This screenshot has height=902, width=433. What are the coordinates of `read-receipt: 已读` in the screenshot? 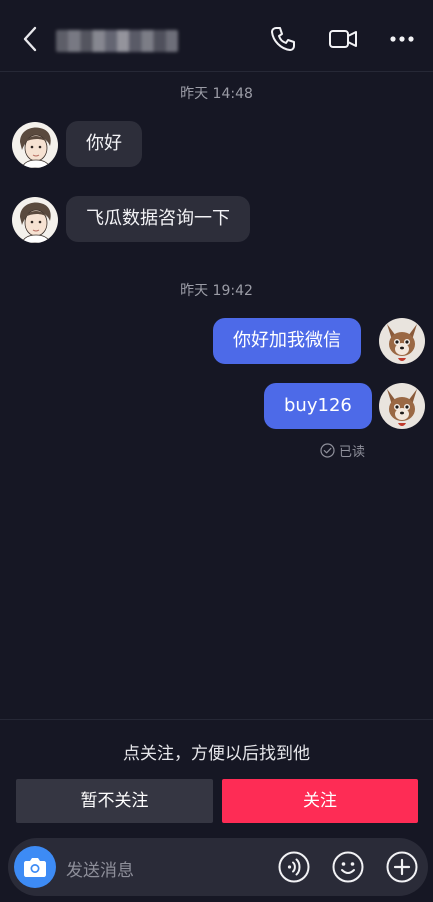 It's located at (343, 450).